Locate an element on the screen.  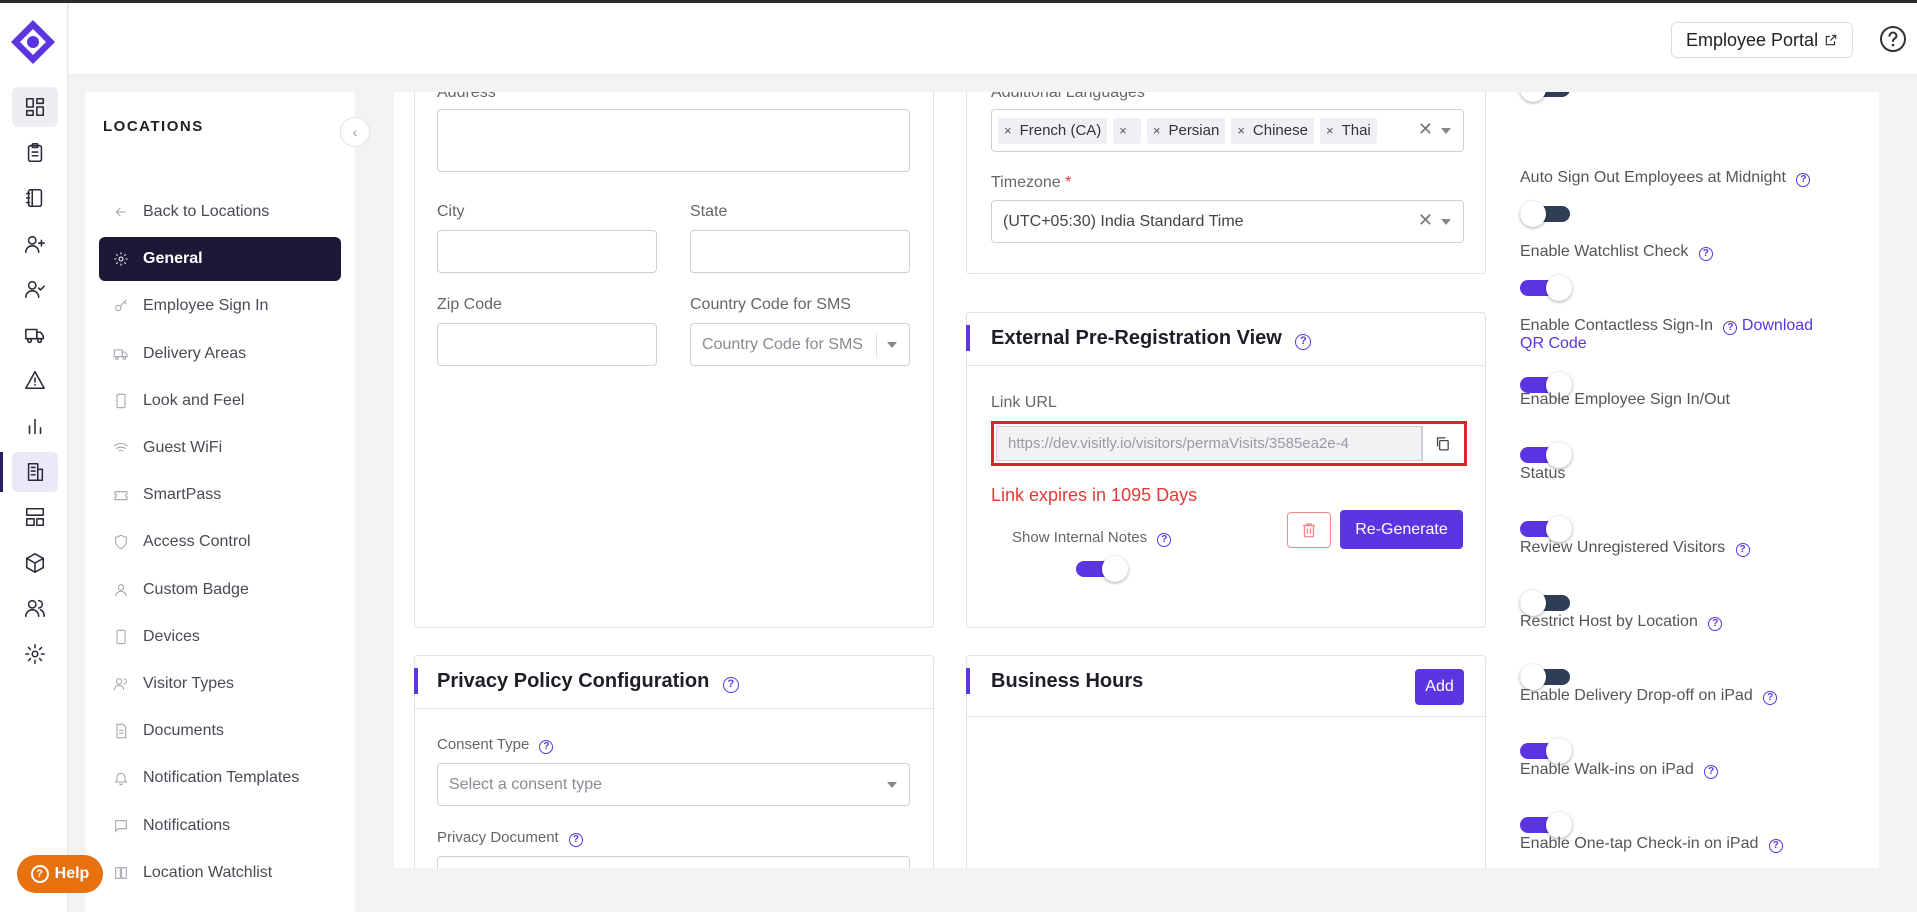
sidebar-item-custom-badge: Custom Badge is located at coordinates (220, 590).